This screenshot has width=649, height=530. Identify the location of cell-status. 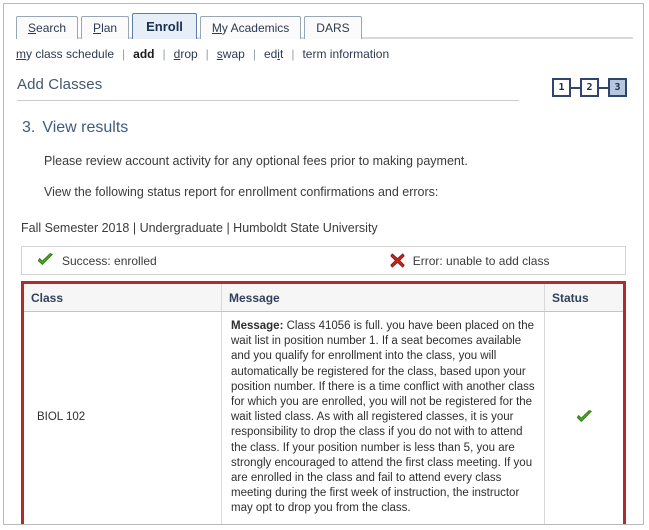
(583, 417).